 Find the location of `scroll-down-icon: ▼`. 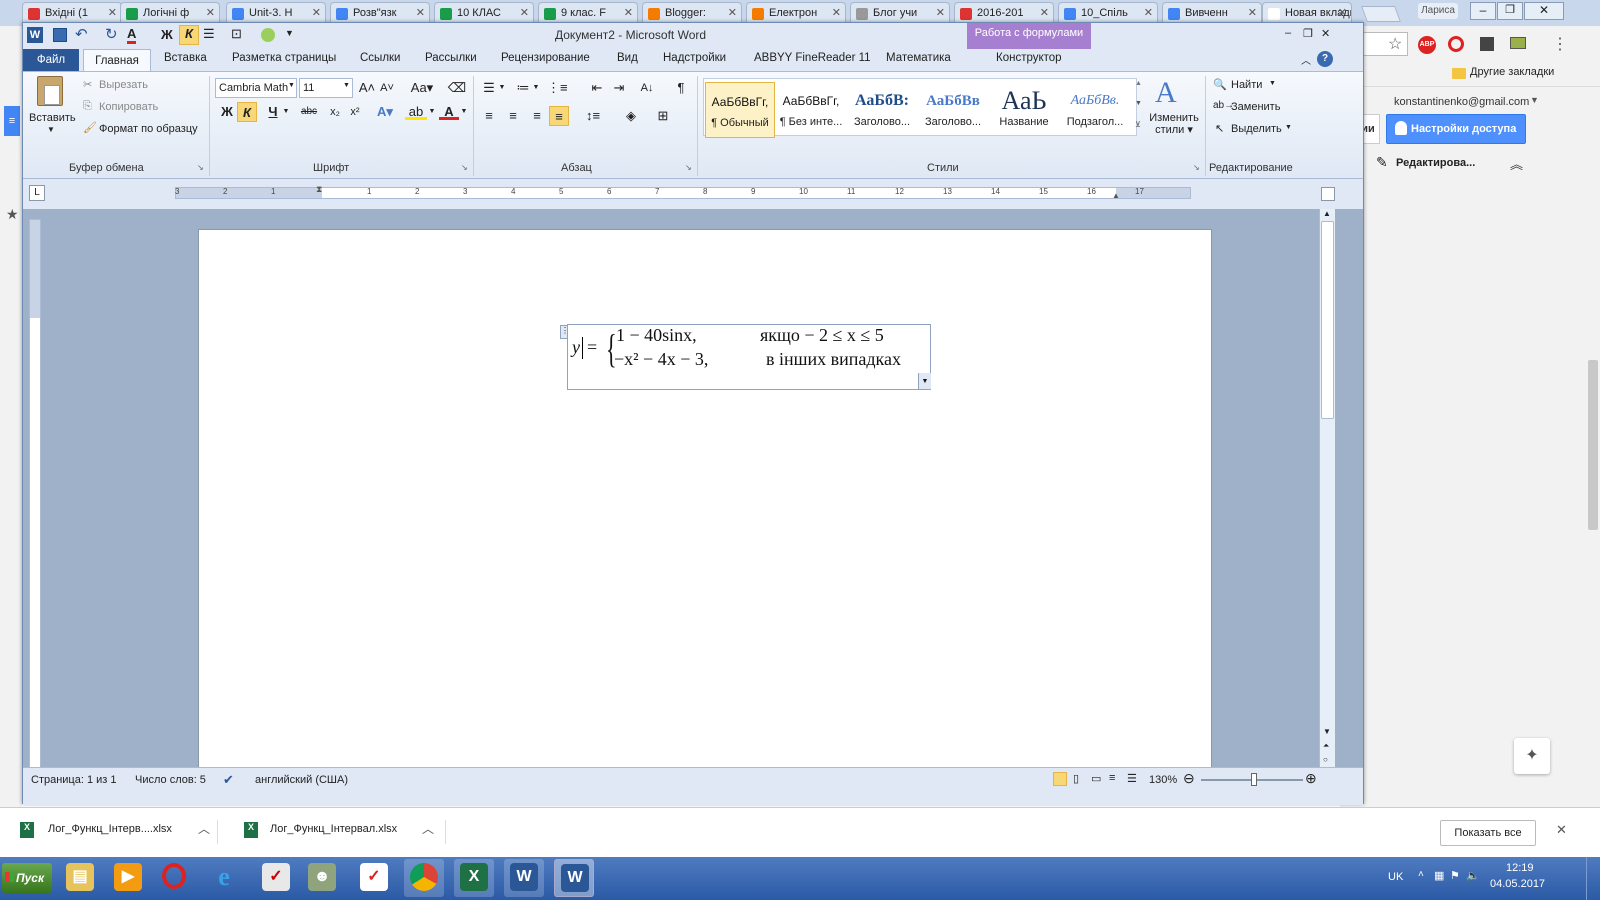

scroll-down-icon: ▼ is located at coordinates (1327, 731).